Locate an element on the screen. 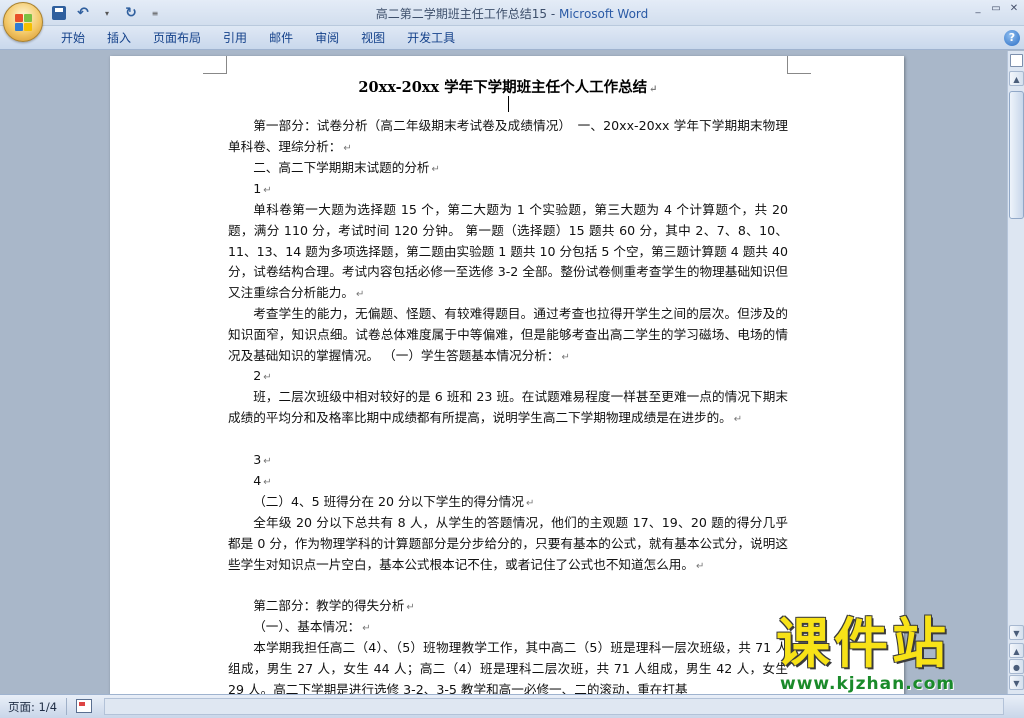 The image size is (1024, 718). tab-page-layout: 页面布局 is located at coordinates (177, 38).